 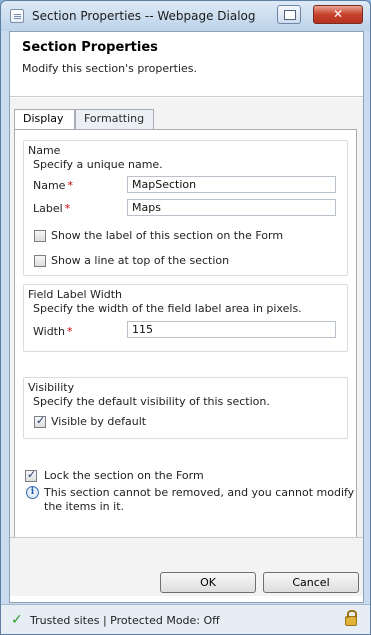 What do you see at coordinates (48, 208) in the screenshot?
I see `label-label-text: Label` at bounding box center [48, 208].